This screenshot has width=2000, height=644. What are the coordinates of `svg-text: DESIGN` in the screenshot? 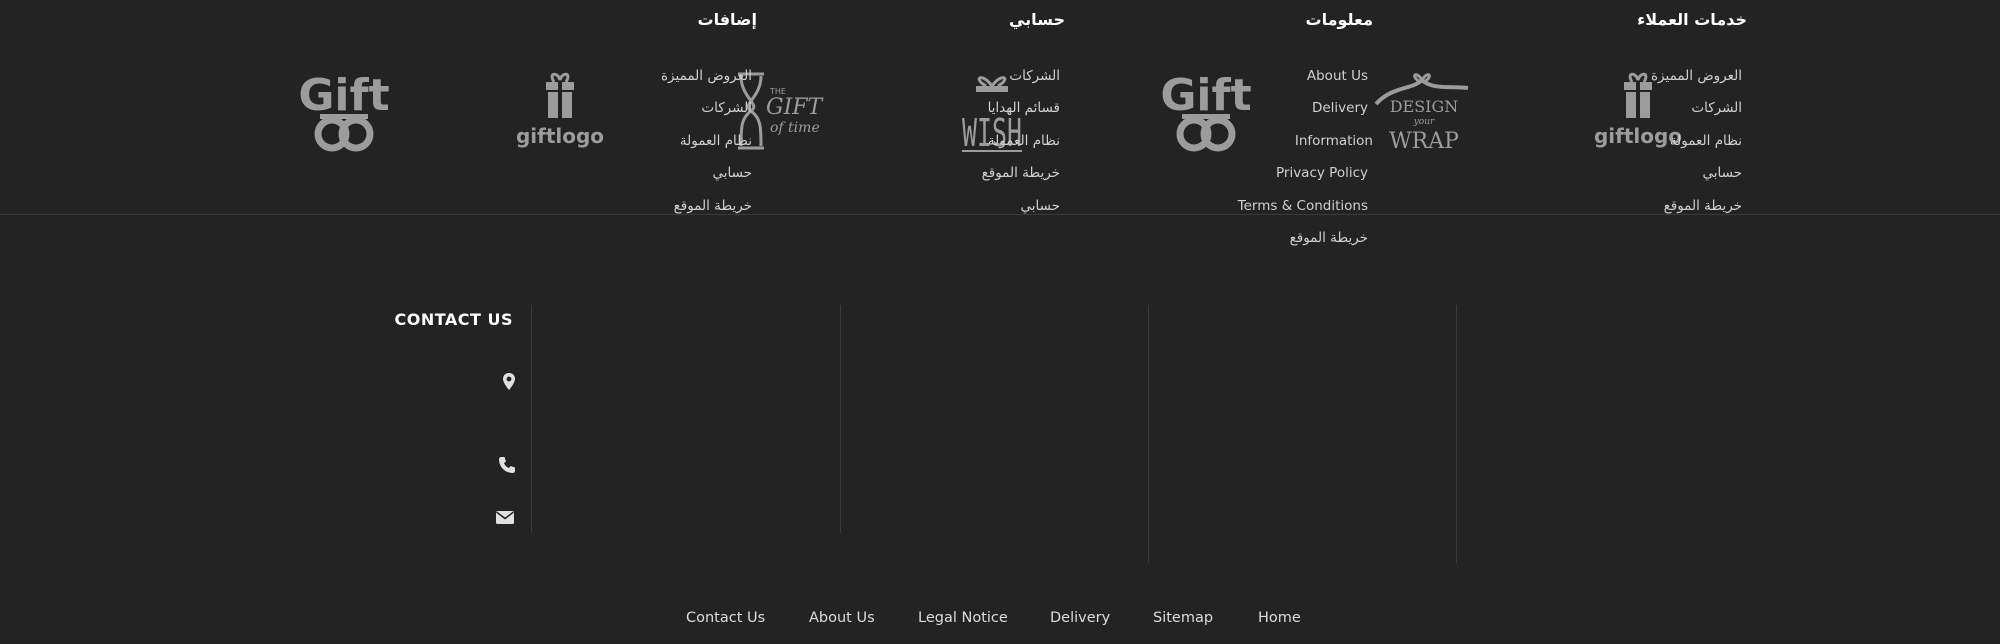 It's located at (1424, 106).